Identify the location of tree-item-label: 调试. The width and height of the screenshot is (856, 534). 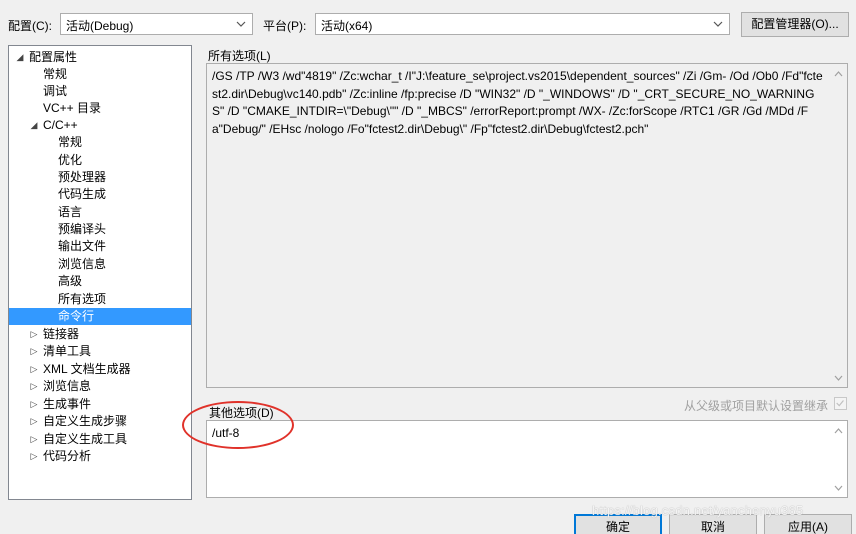
(55, 91).